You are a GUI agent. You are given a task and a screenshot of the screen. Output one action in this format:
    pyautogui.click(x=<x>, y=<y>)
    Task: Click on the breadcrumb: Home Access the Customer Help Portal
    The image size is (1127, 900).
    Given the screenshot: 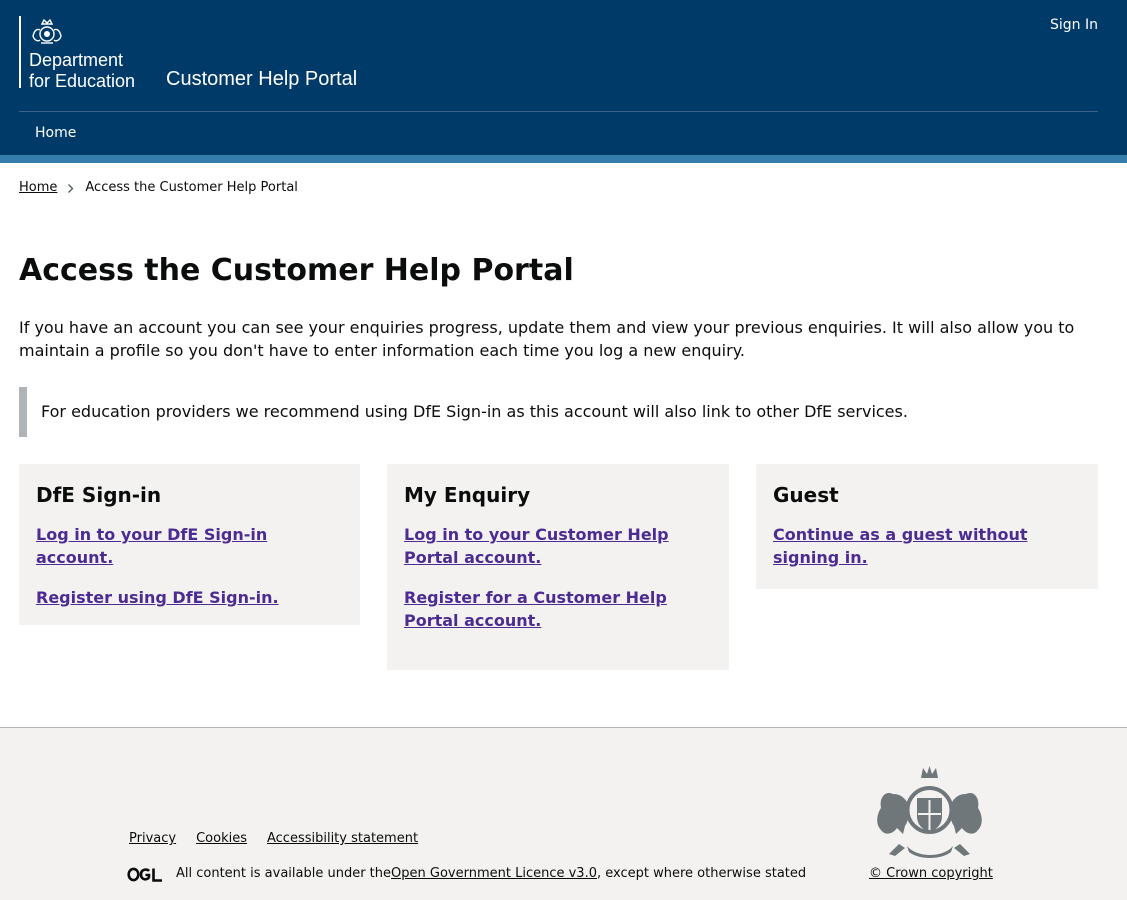 What is the action you would take?
    pyautogui.click(x=158, y=188)
    